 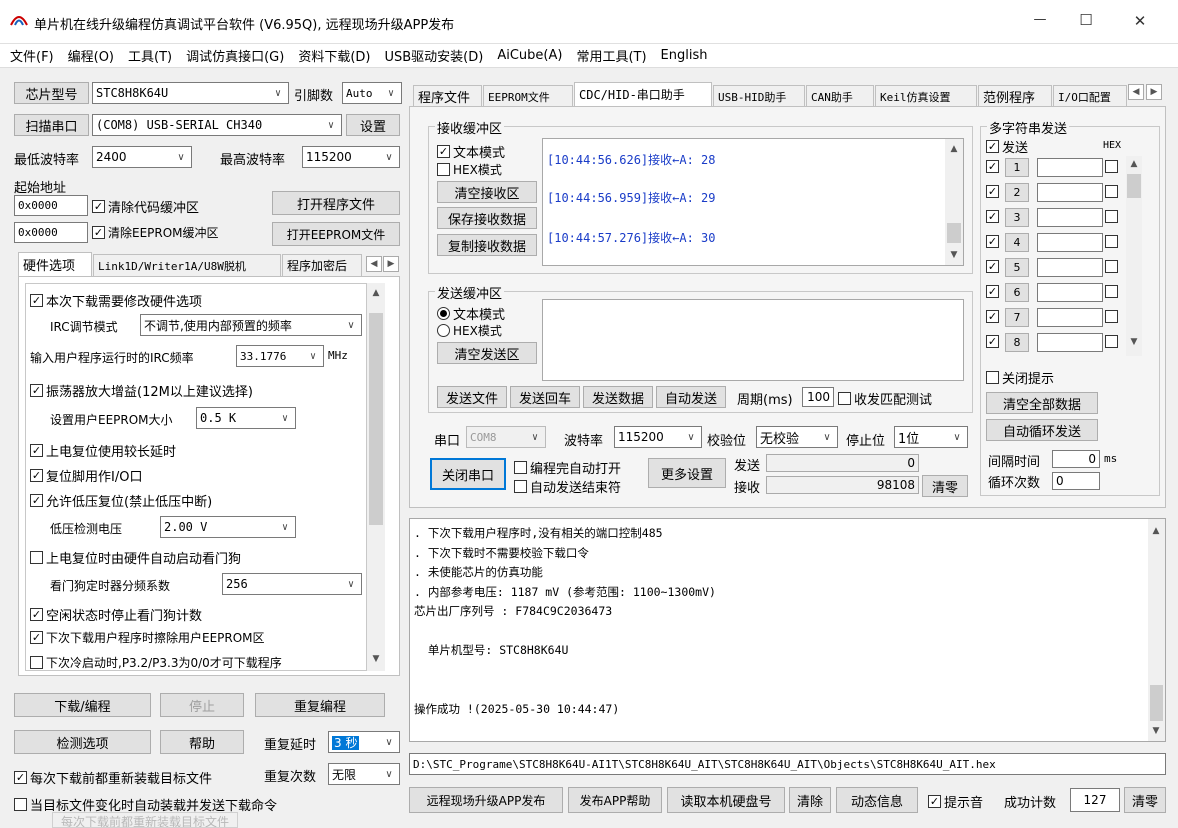 What do you see at coordinates (1017, 192) in the screenshot?
I see `multi-send-row-button: 2` at bounding box center [1017, 192].